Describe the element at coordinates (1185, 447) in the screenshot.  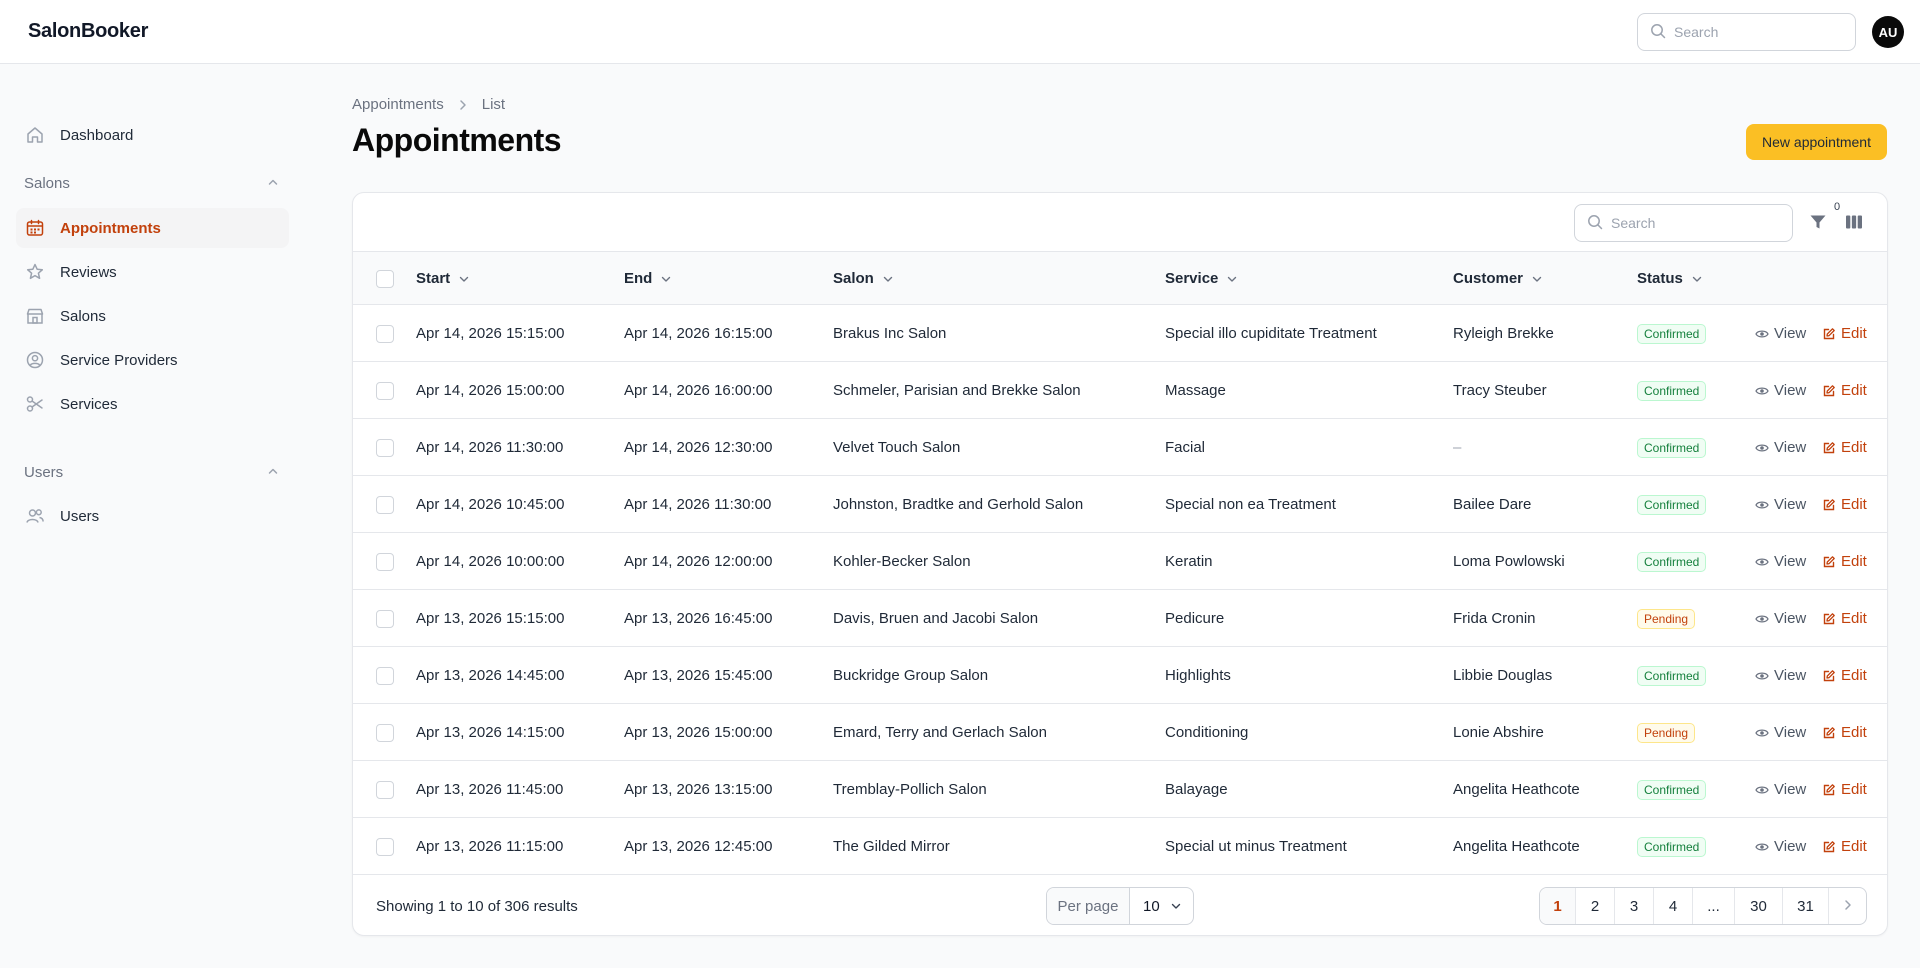
I see `cell-service: Facial` at that location.